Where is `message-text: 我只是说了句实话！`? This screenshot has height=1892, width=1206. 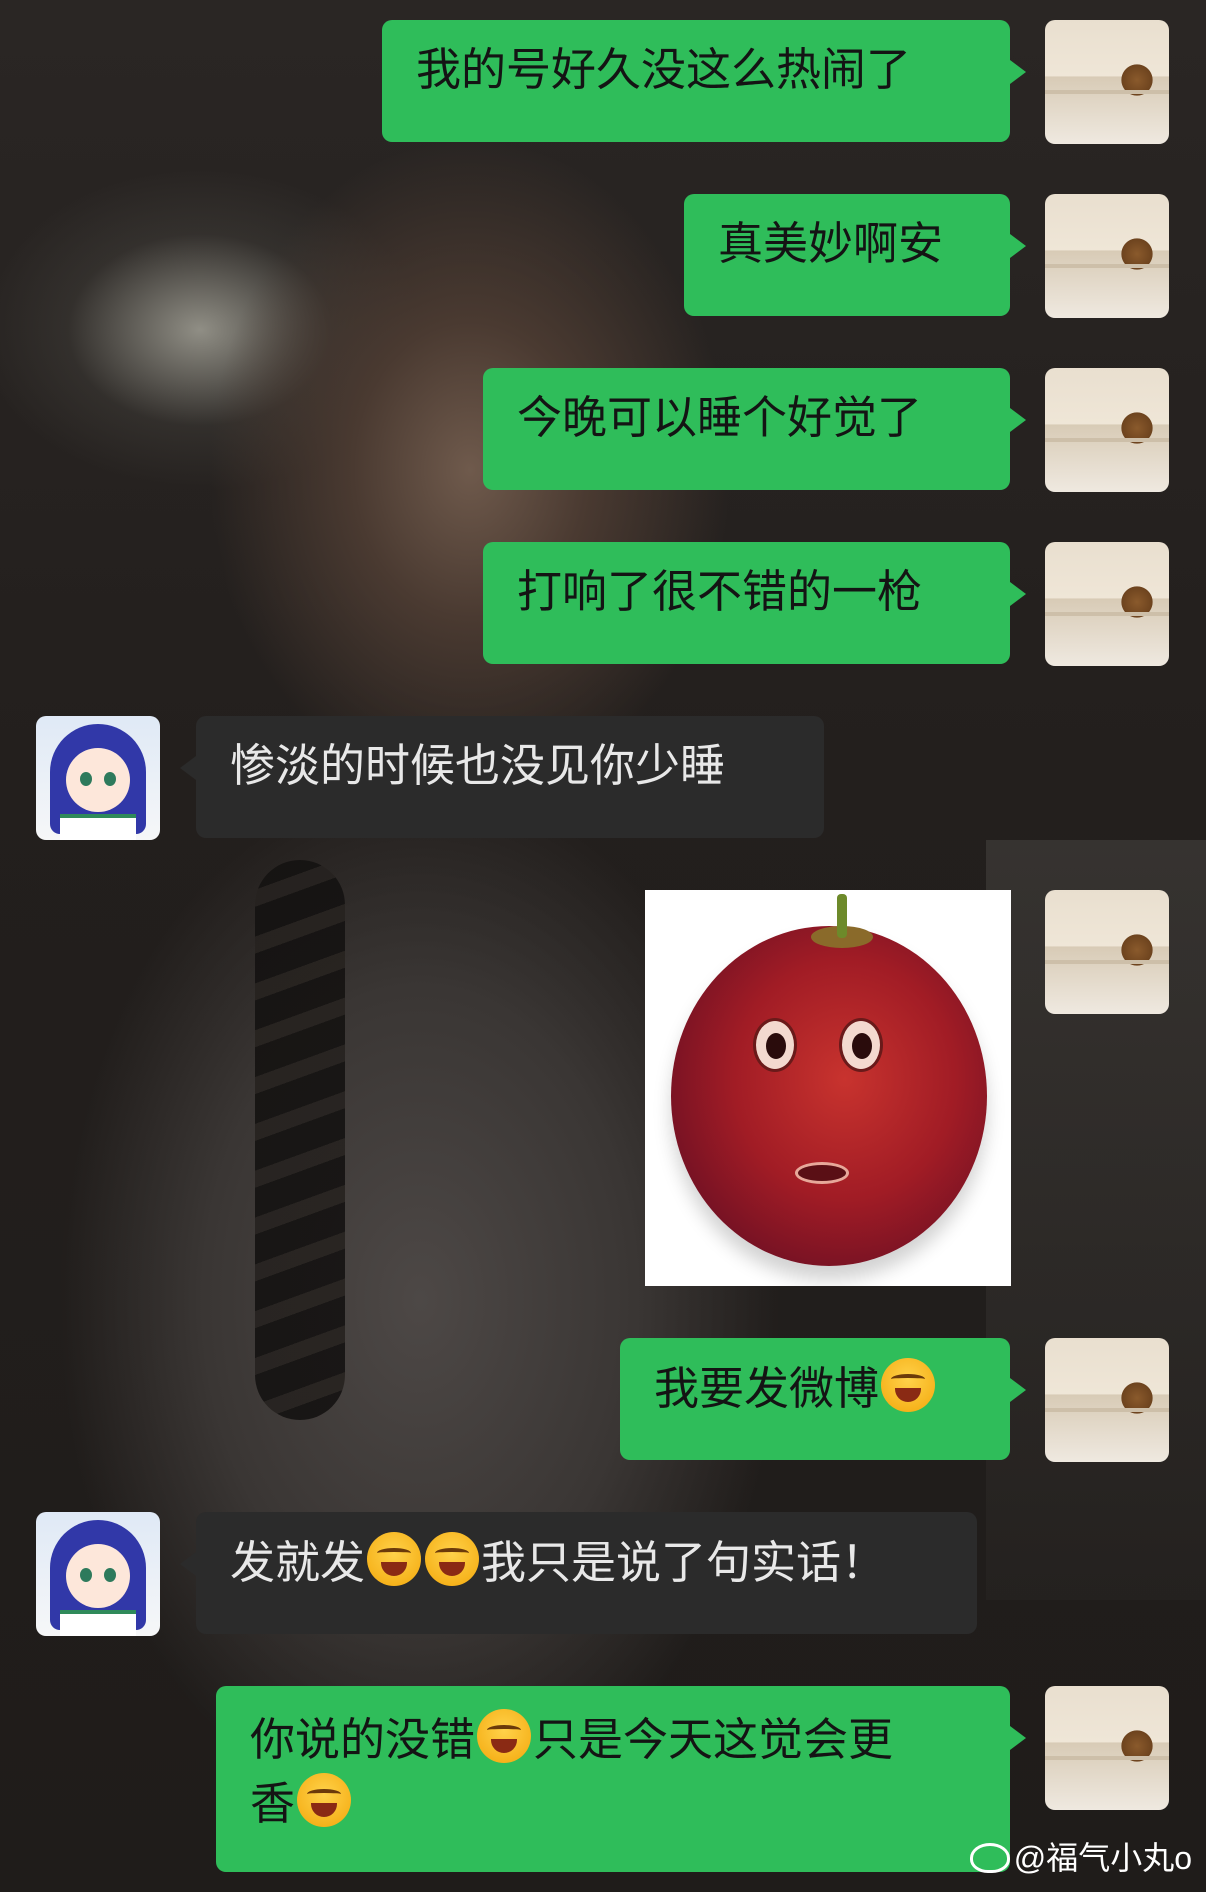 message-text: 我只是说了句实话！ is located at coordinates (684, 1562).